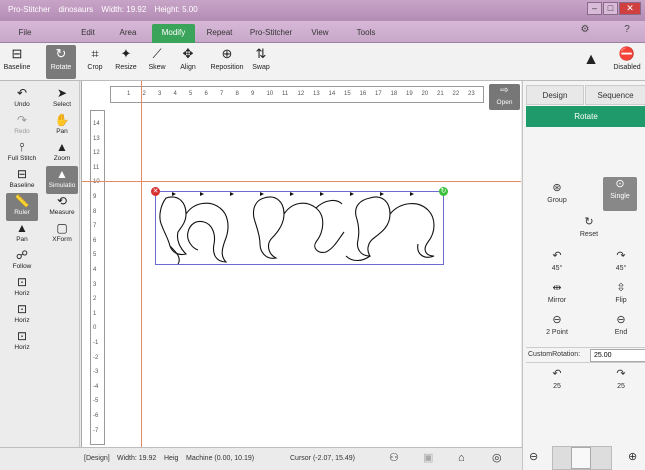 The width and height of the screenshot is (645, 470). I want to click on tab-file: File, so click(25, 33).